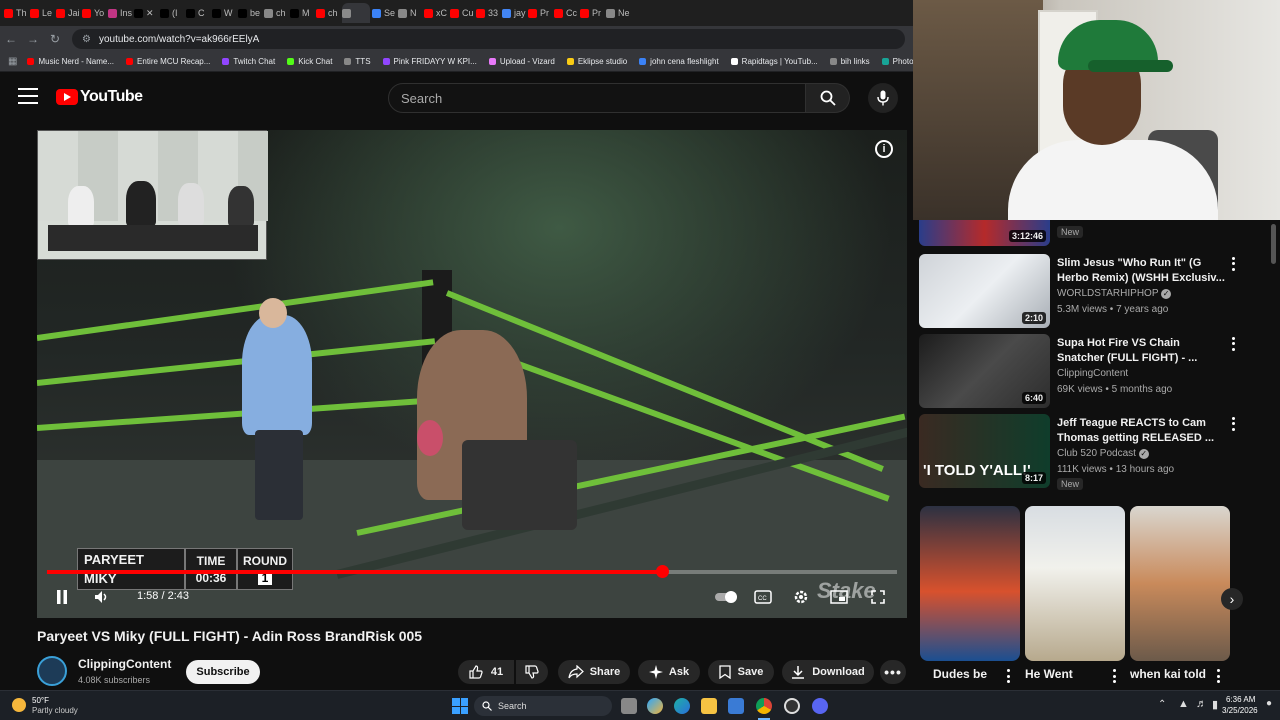  Describe the element at coordinates (1089, 233) in the screenshot. I see `recommendation-partial: 3:12:46 New` at that location.